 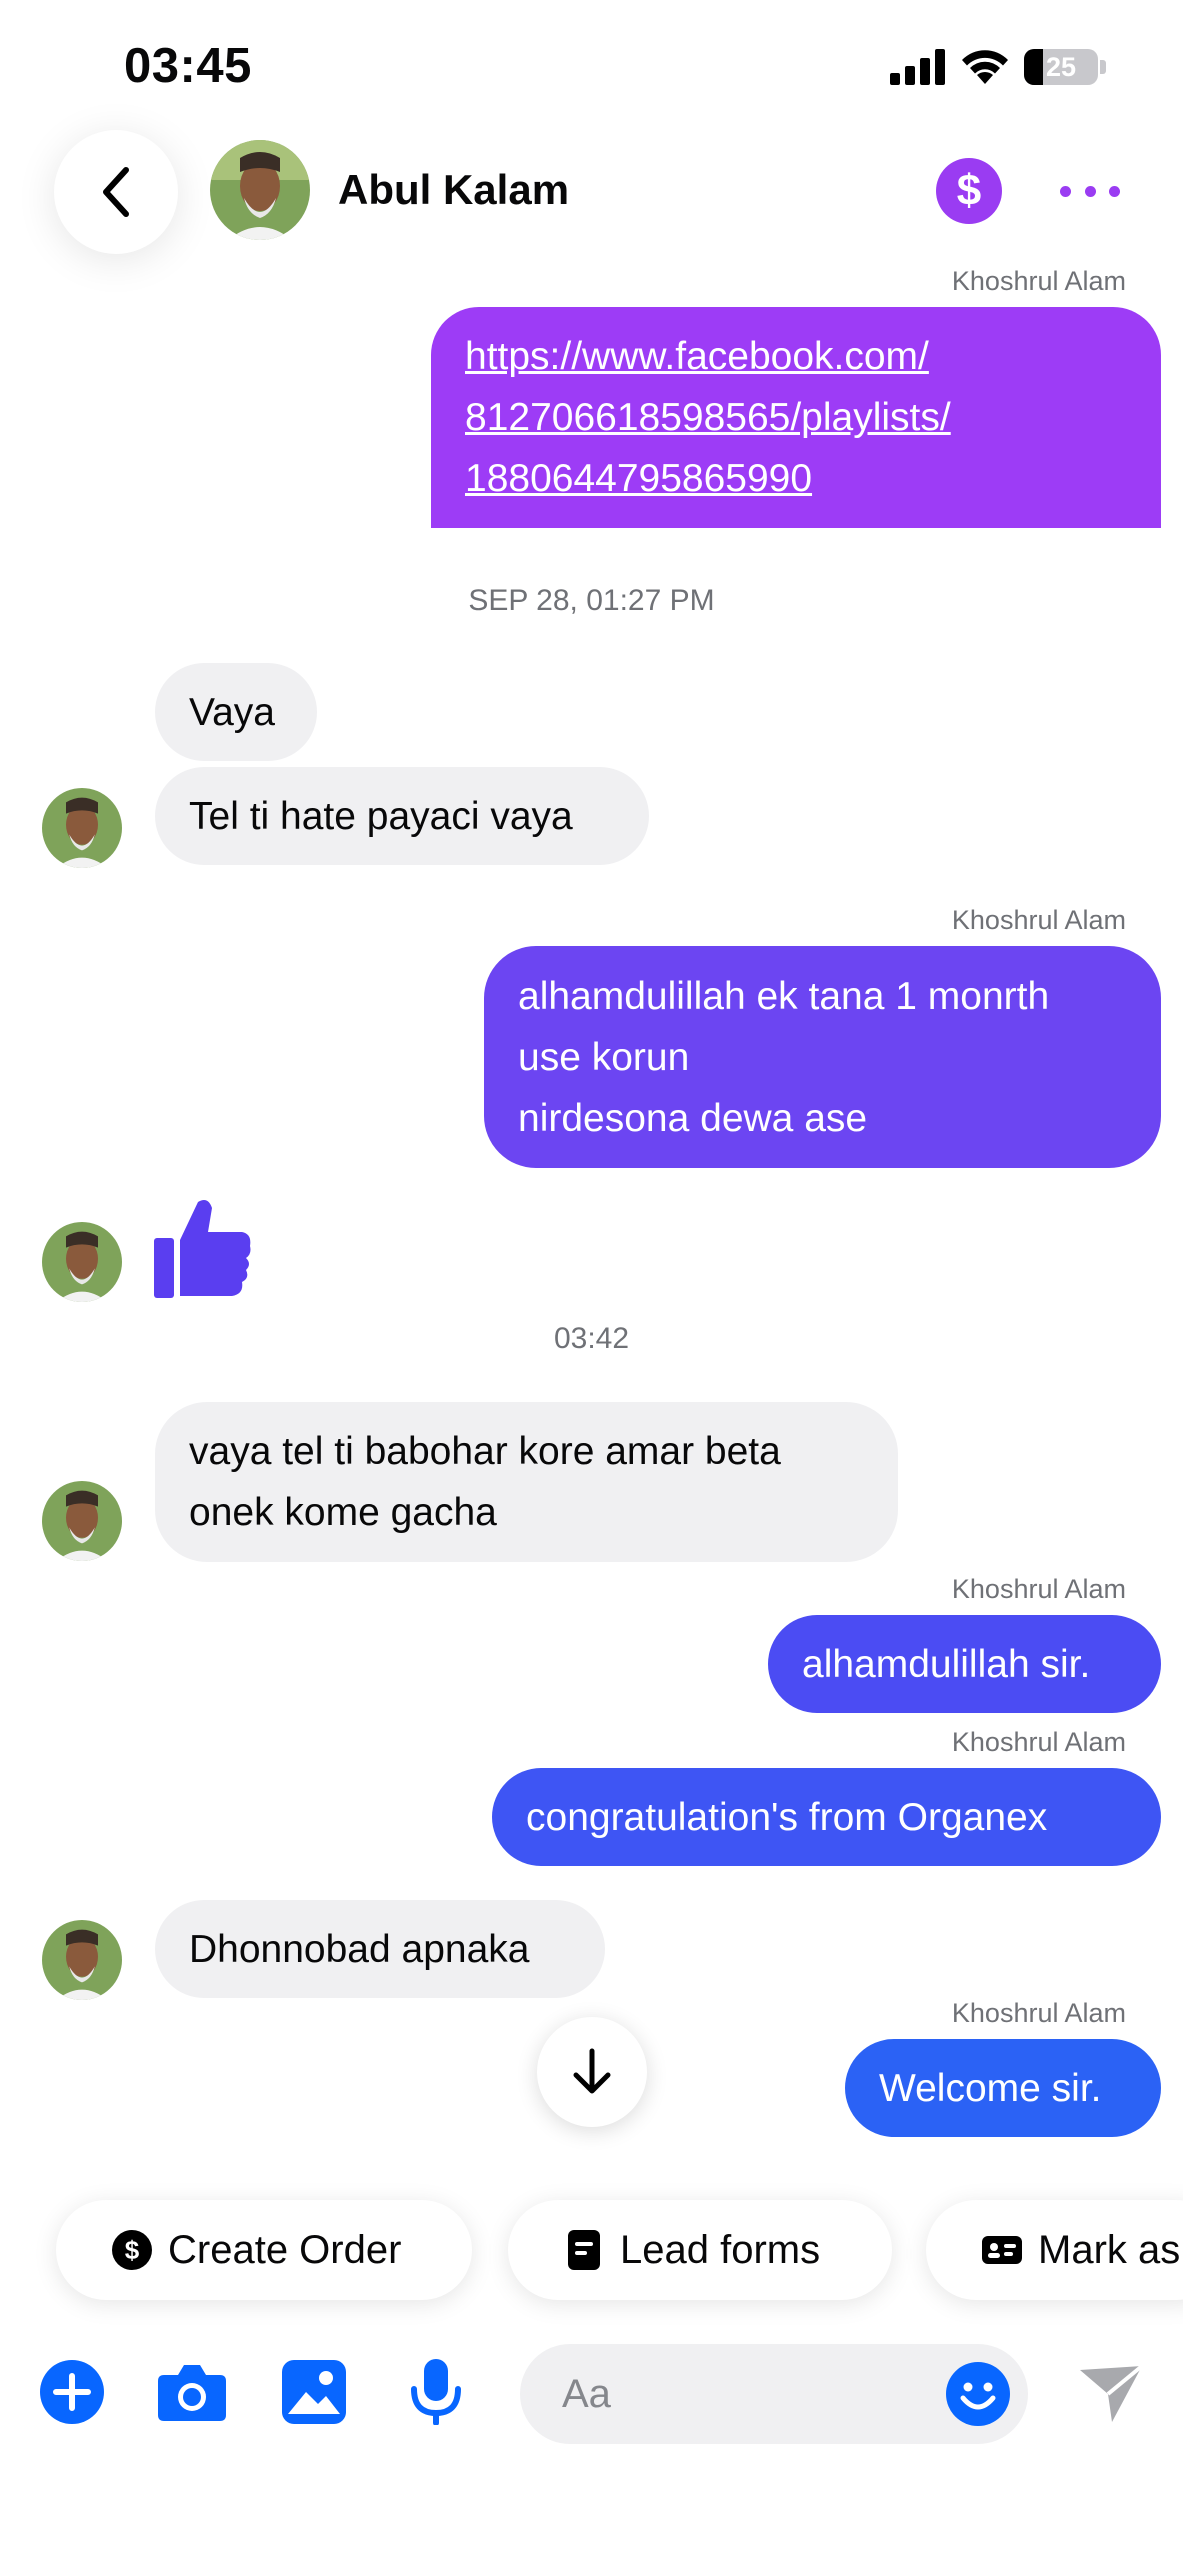 I want to click on outgoing-message: alhamdulillah sir., so click(x=964, y=1664).